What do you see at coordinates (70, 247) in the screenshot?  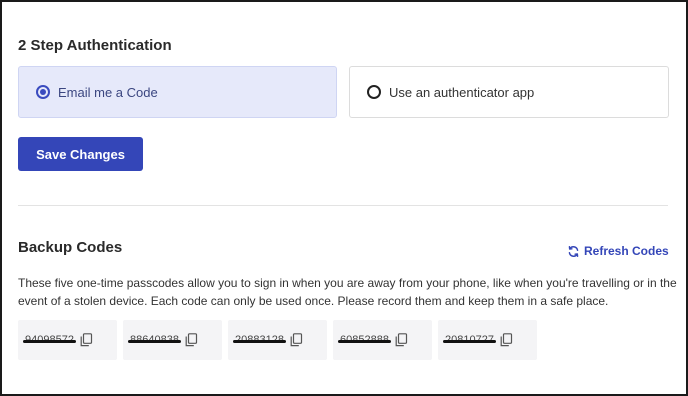 I see `backup-codes-title: Backup Codes` at bounding box center [70, 247].